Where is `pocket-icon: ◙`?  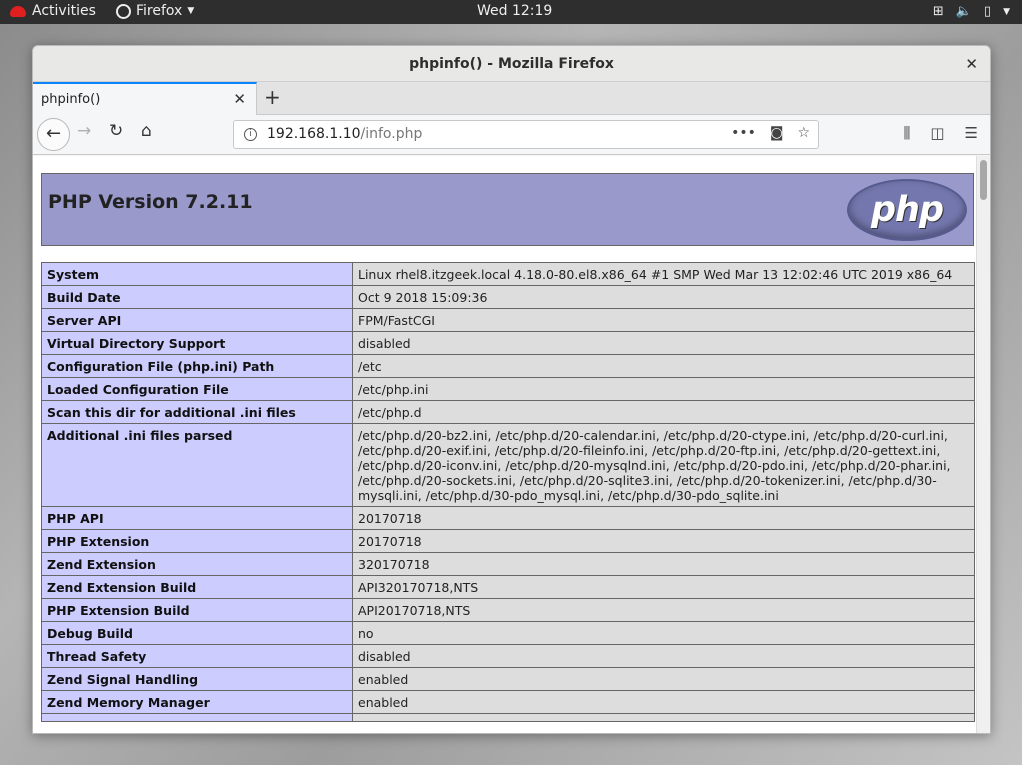
pocket-icon: ◙ is located at coordinates (777, 133).